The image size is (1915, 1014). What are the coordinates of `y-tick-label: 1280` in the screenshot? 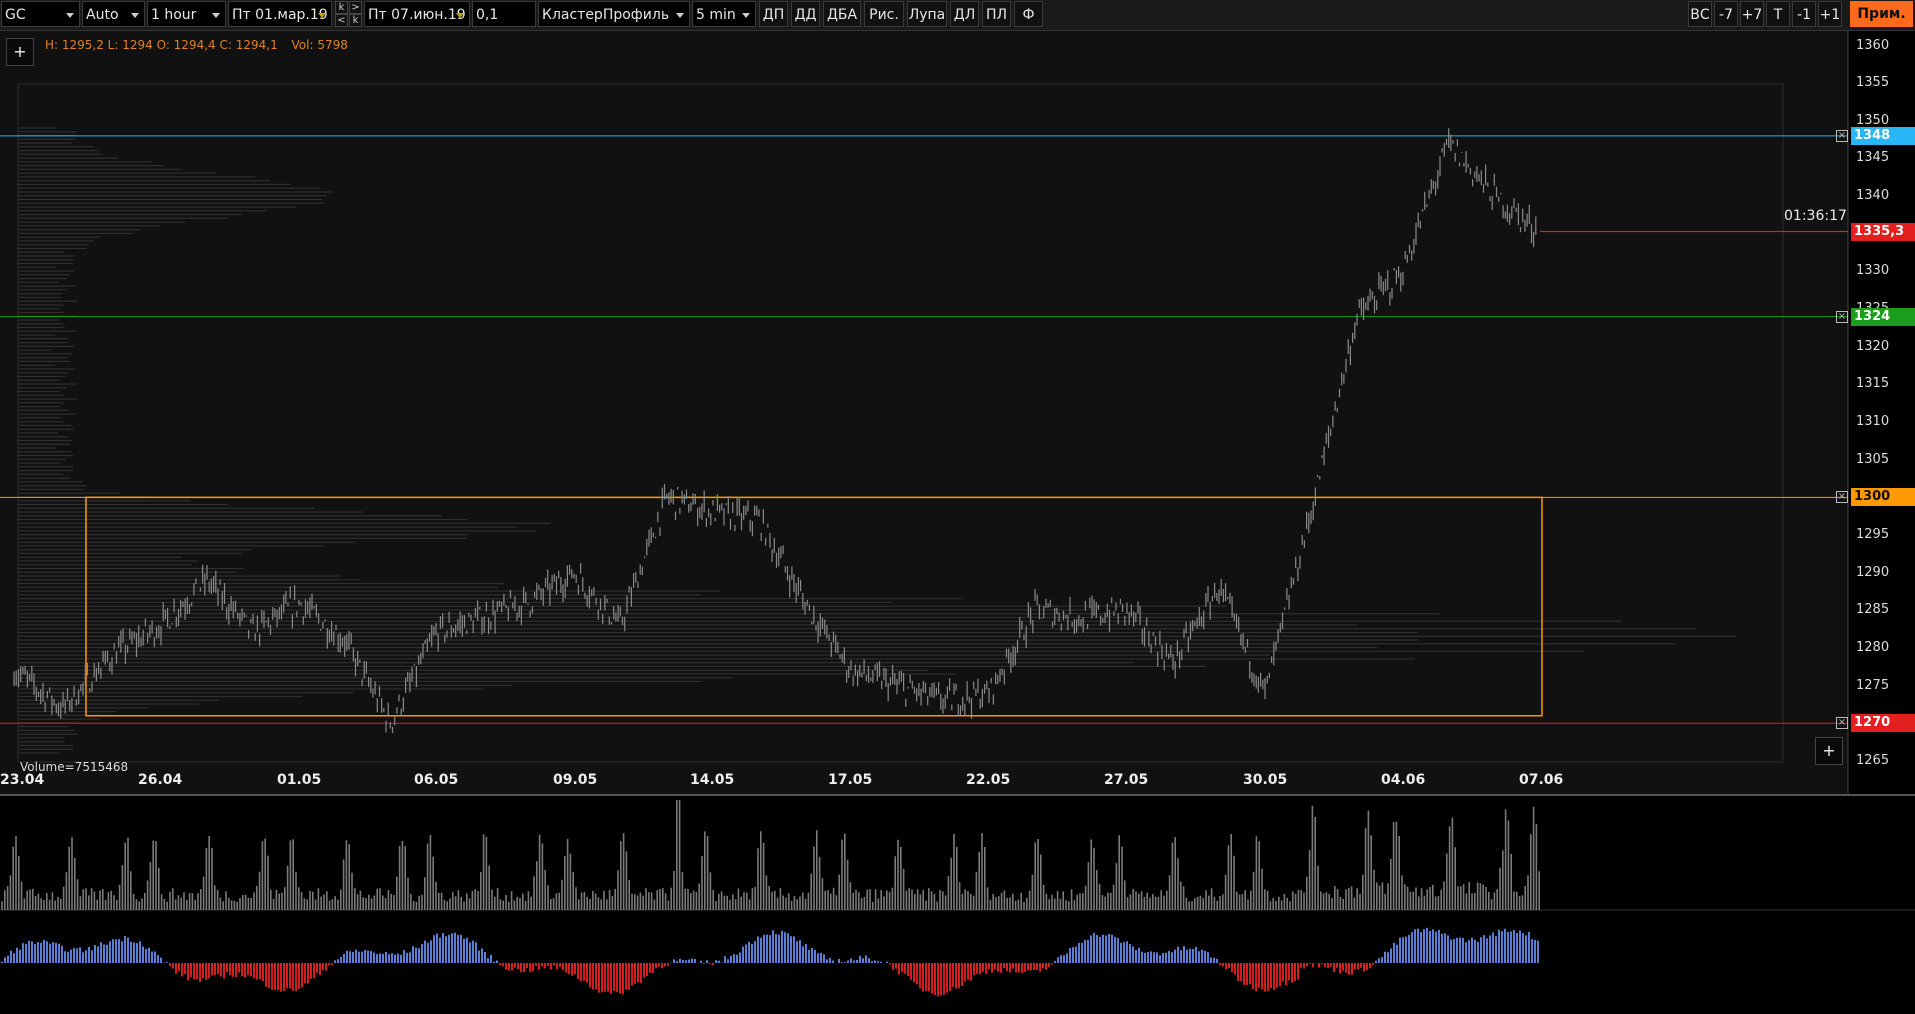 It's located at (1873, 647).